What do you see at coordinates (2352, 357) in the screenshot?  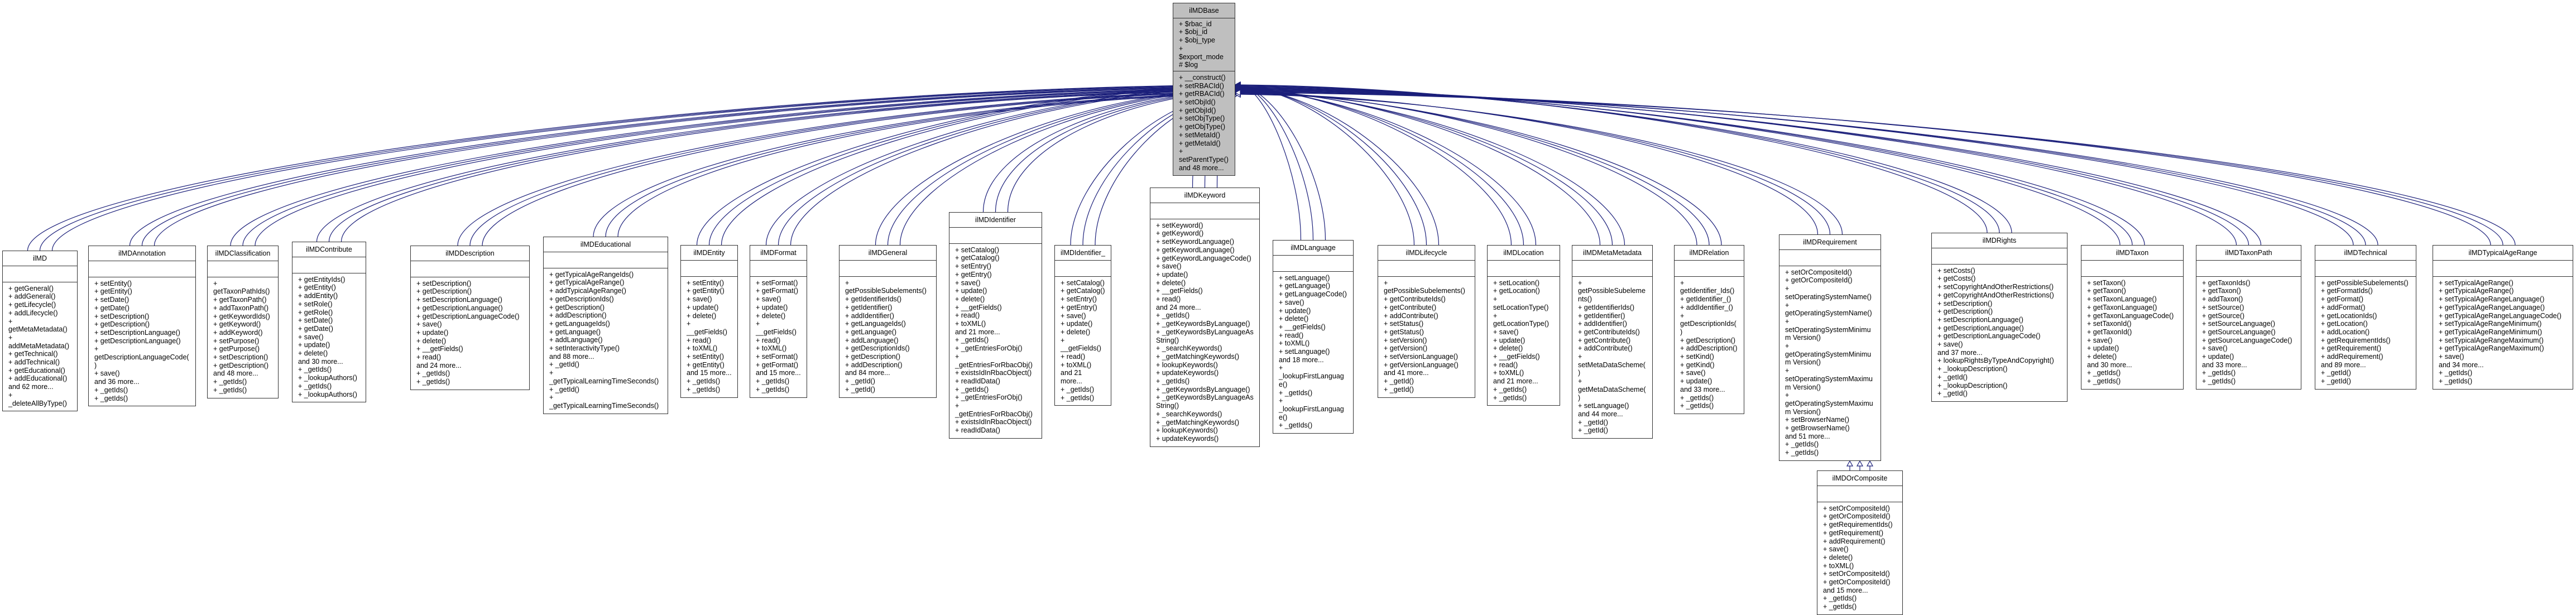 I see `member-row: + addRequirement()` at bounding box center [2352, 357].